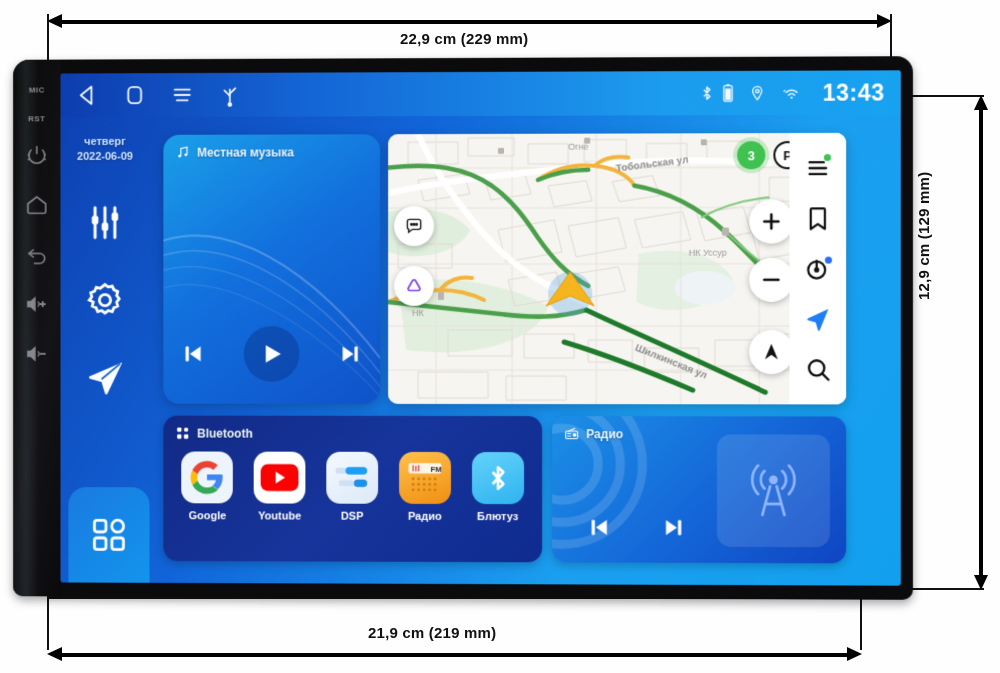 The width and height of the screenshot is (1000, 673). I want to click on chat-button, so click(414, 226).